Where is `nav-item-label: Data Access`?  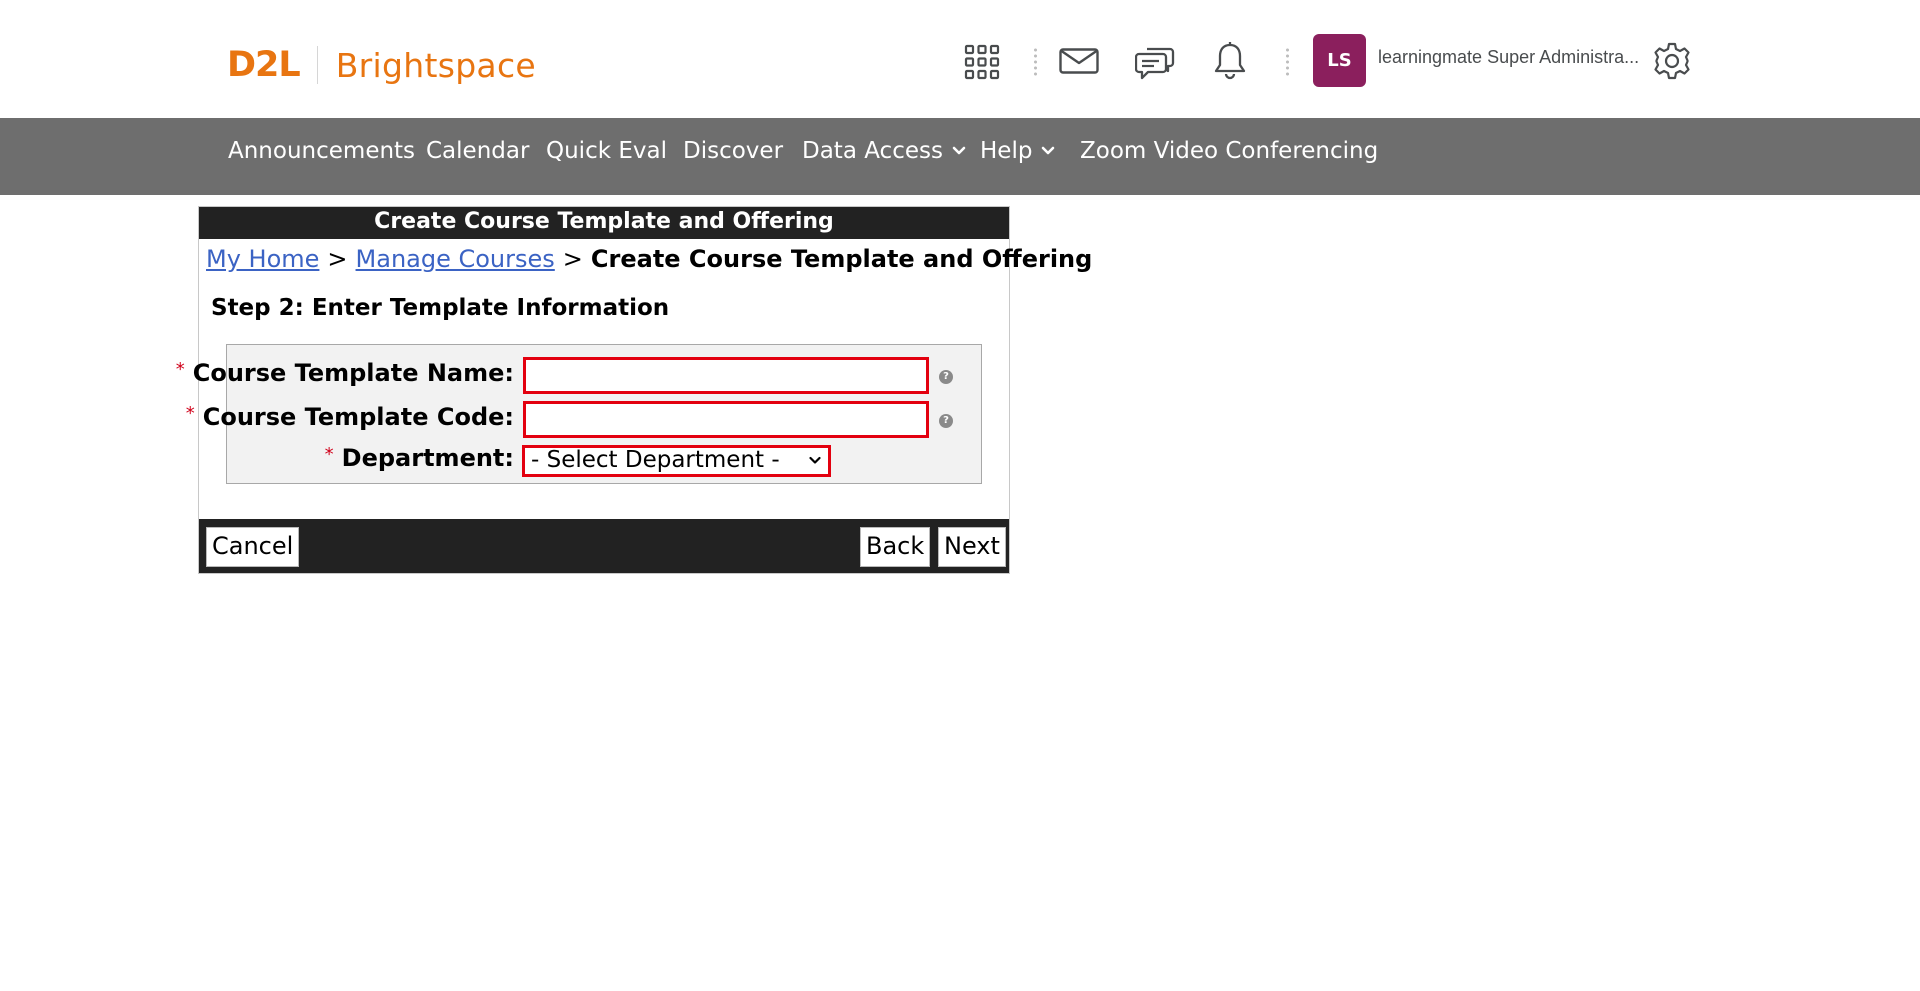 nav-item-label: Data Access is located at coordinates (872, 151).